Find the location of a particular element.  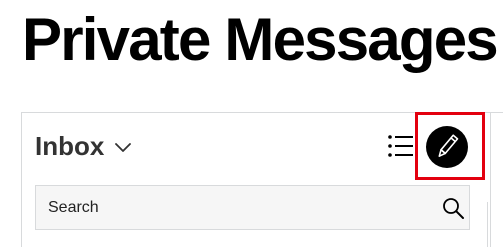

compose-message-button is located at coordinates (447, 147).